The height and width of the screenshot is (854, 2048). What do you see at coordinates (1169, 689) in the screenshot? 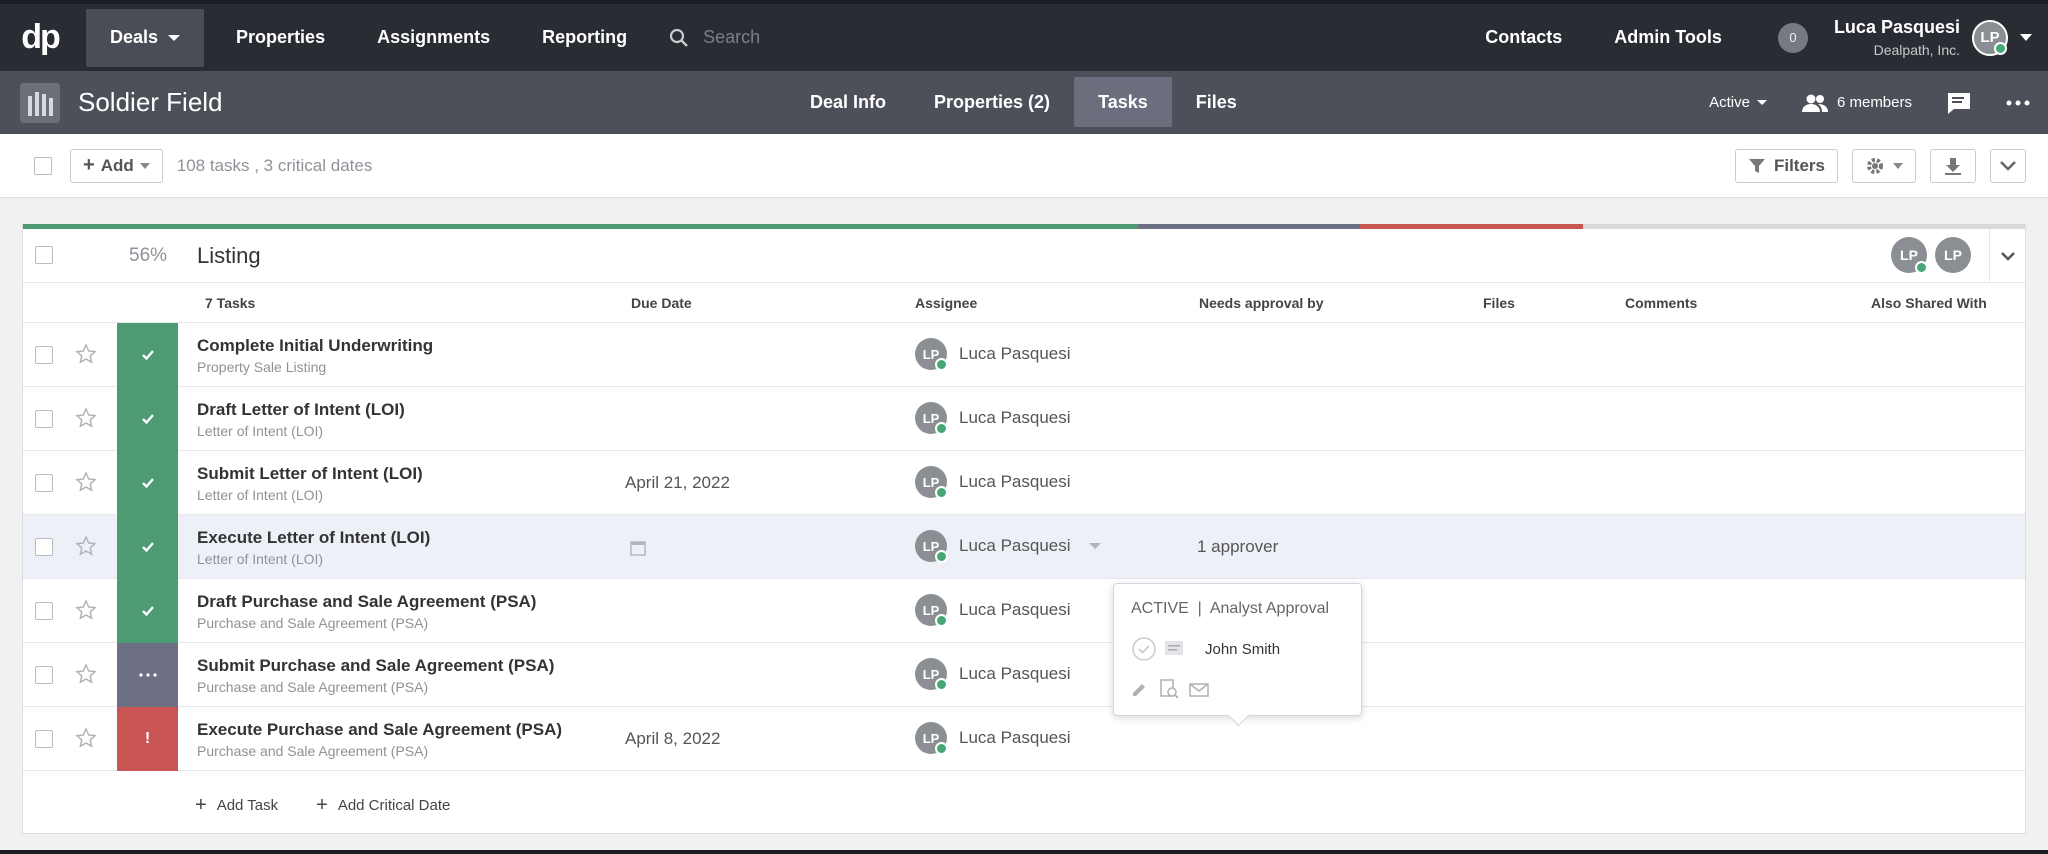
I see `document-search-icon` at bounding box center [1169, 689].